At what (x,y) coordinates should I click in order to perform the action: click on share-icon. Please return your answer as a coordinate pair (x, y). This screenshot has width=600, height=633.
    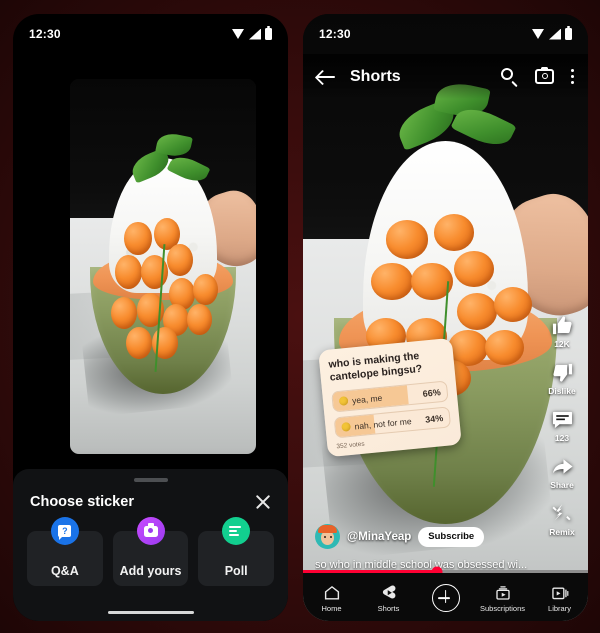
    Looking at the image, I should click on (562, 466).